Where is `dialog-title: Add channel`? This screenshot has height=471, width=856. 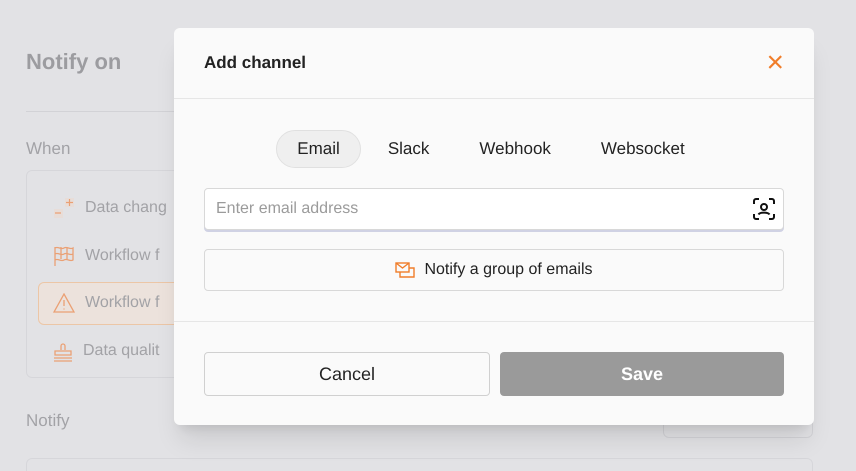
dialog-title: Add channel is located at coordinates (255, 63).